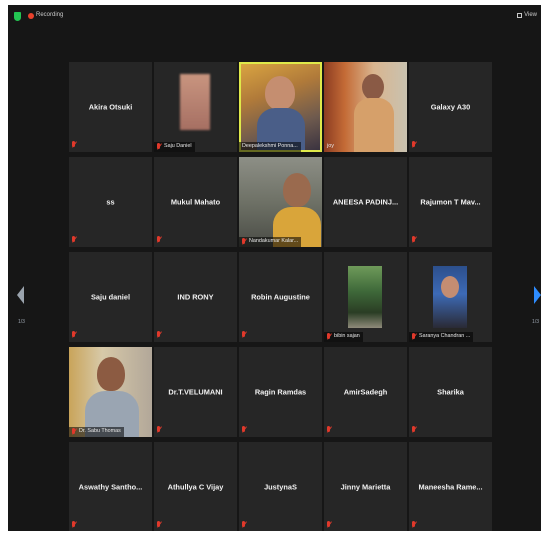 Image resolution: width=547 pixels, height=537 pixels. I want to click on video-name-label: bibin sajan, so click(343, 337).